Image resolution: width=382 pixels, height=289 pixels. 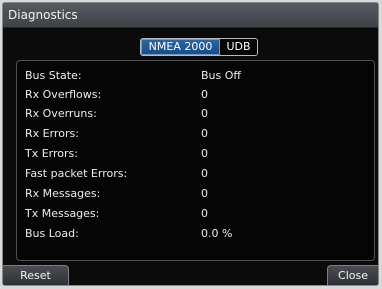 What do you see at coordinates (51, 153) in the screenshot?
I see `tx-errors-label: Tx Errors:` at bounding box center [51, 153].